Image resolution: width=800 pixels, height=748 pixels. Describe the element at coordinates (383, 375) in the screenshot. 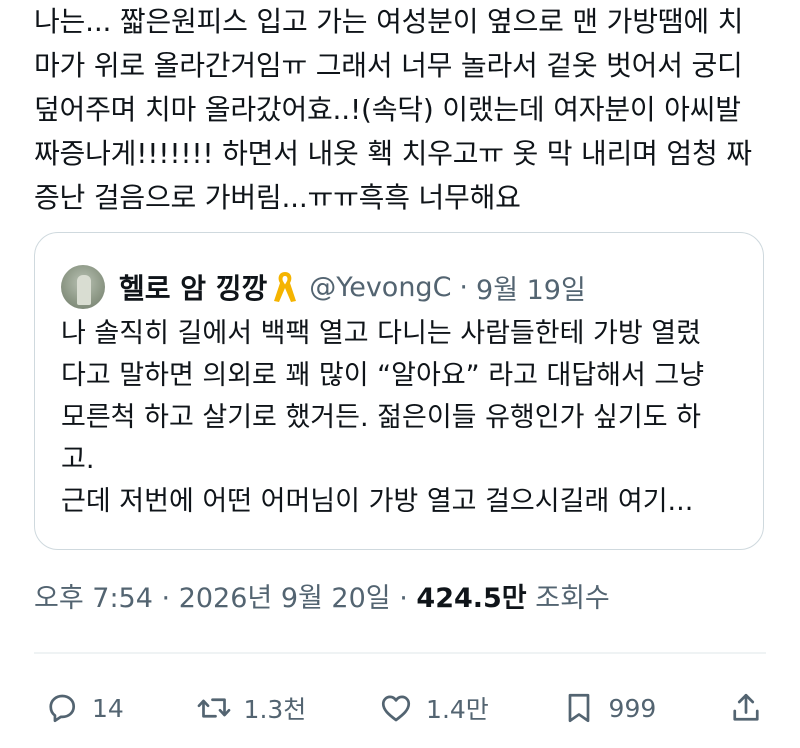

I see `quoted-text-line: 다고 말하면 의외로 꽤 많이 “알아요” 라고 대답해서 그냥` at that location.